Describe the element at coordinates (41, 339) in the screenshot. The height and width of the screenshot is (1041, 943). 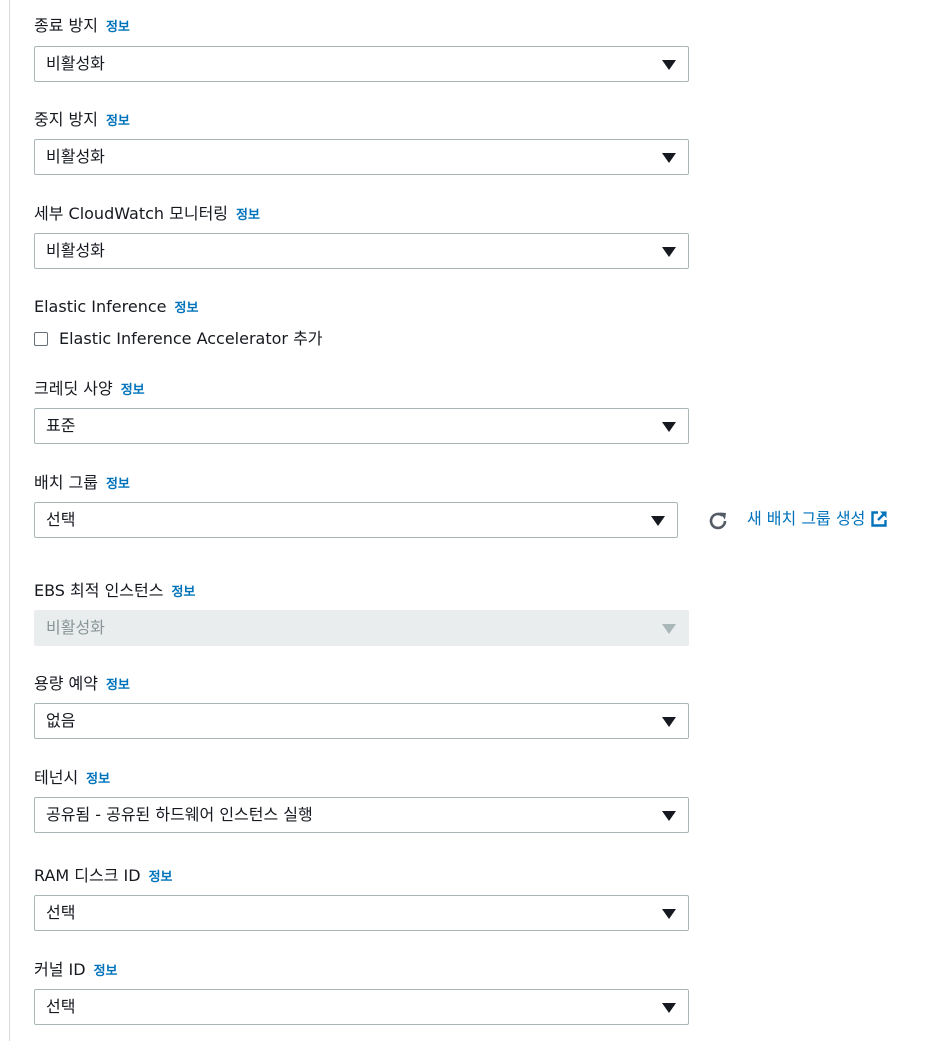
I see `elastic-inference-checkbox` at that location.